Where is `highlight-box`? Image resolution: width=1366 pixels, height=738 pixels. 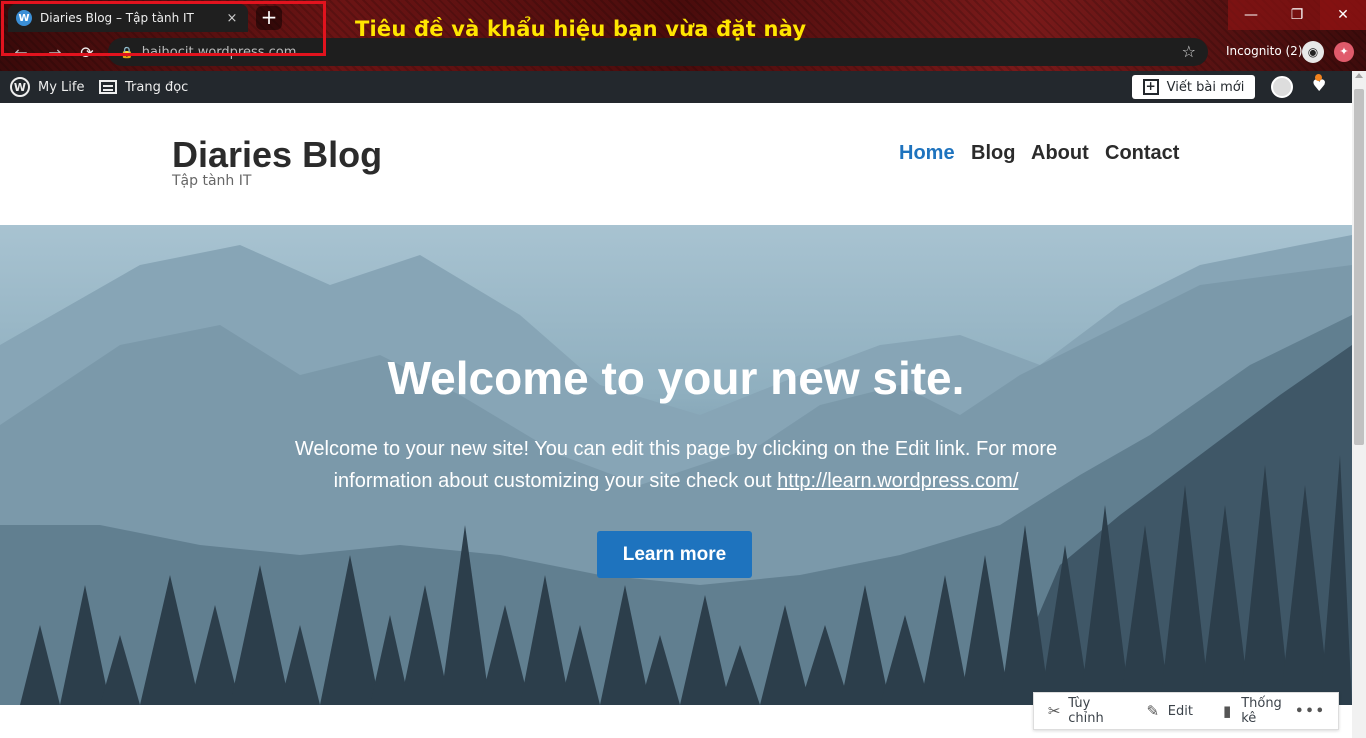
highlight-box is located at coordinates (163, 28).